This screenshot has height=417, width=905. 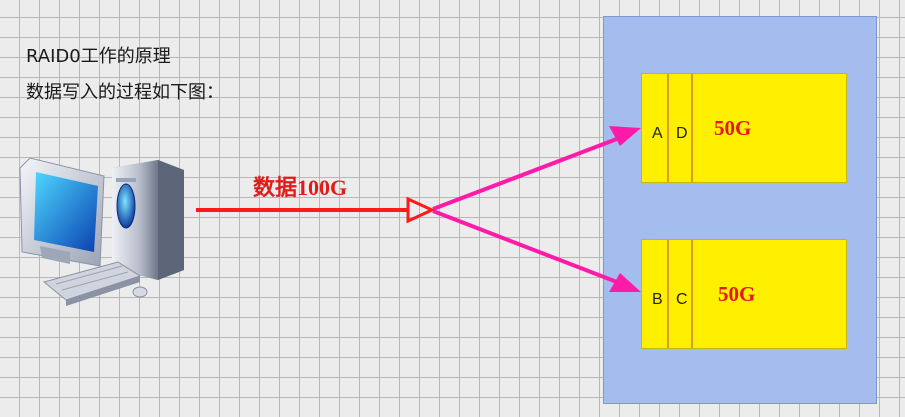 I want to click on arrow-head, so click(x=625, y=136).